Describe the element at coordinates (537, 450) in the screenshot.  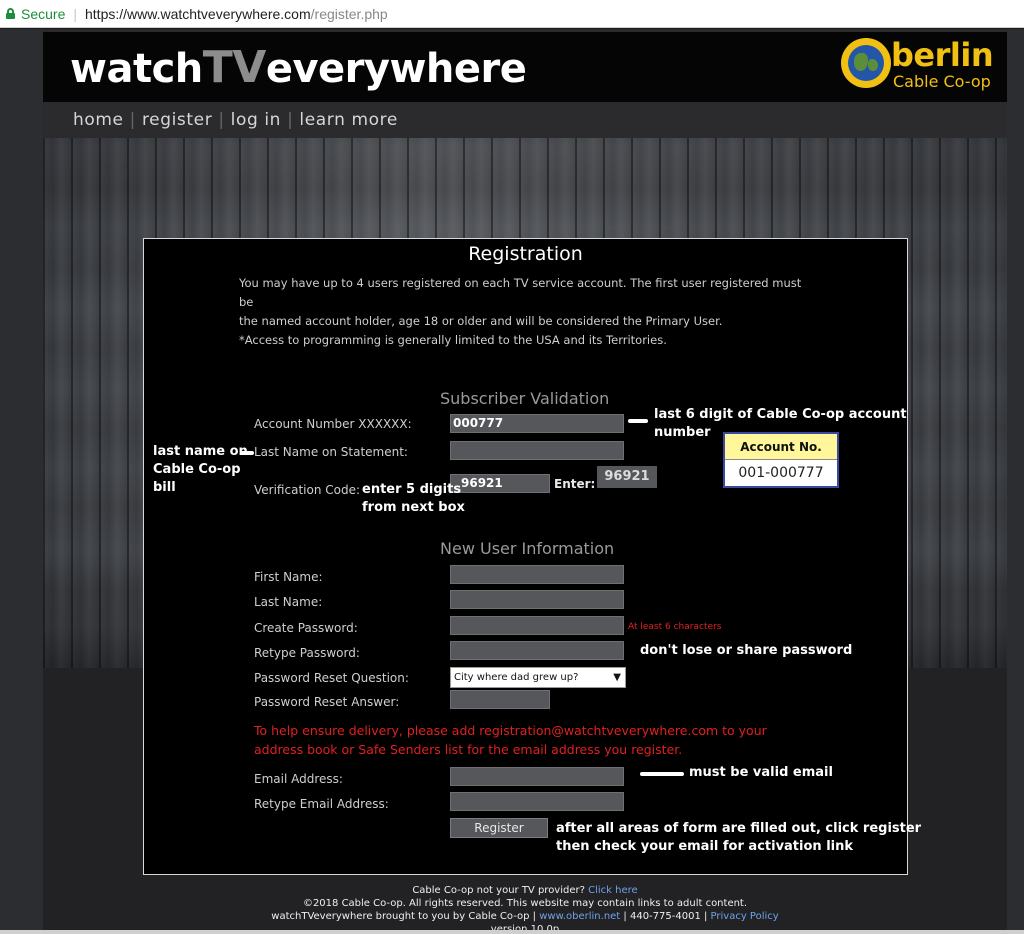
I see `last-name-statement-input` at that location.